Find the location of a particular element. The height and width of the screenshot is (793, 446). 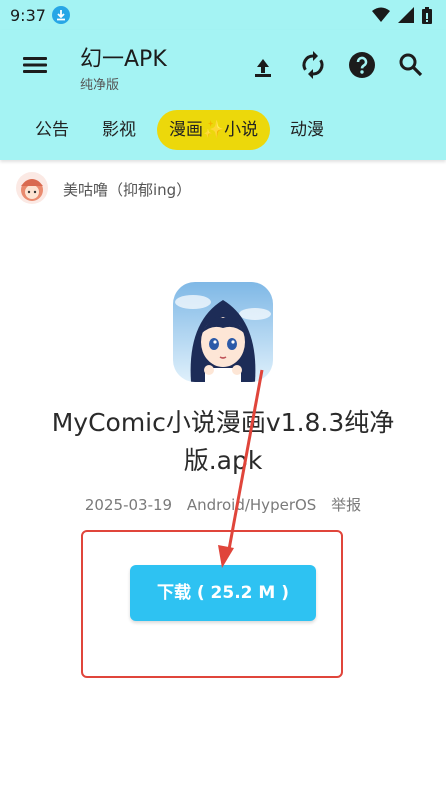

search-icon is located at coordinates (411, 65).